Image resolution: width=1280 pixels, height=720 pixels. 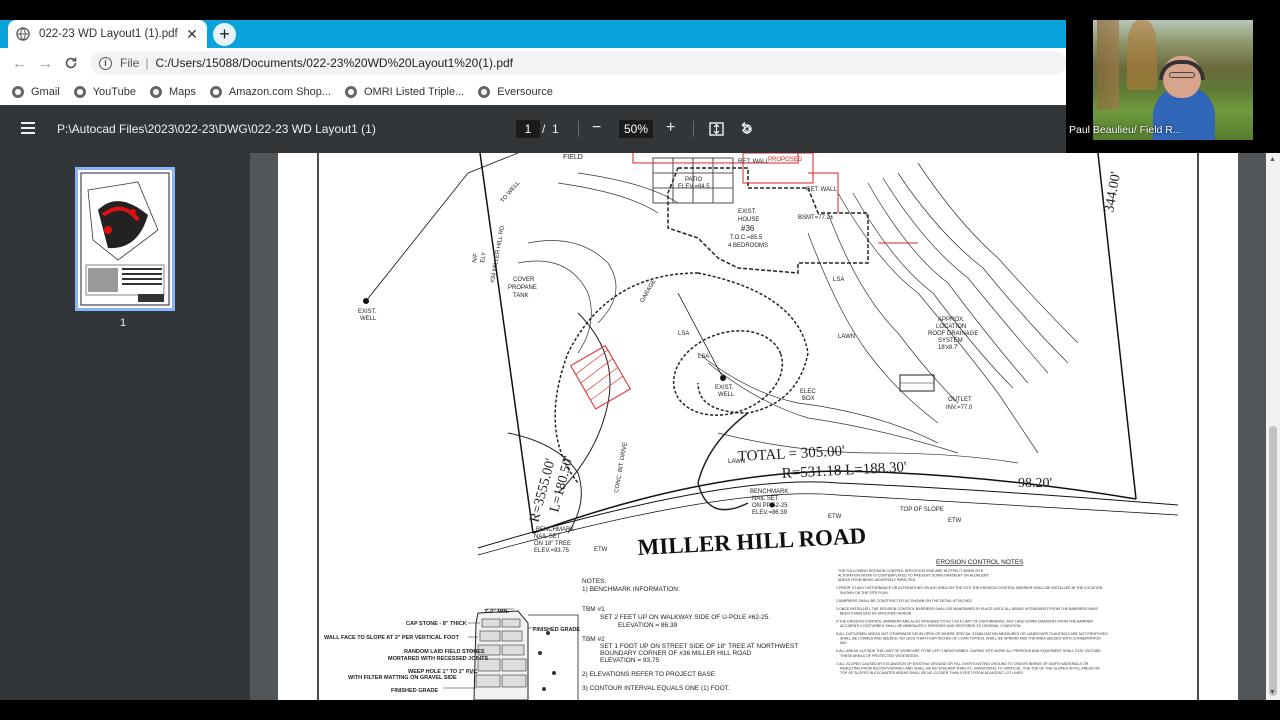 I want to click on info-icon: i, so click(x=105, y=63).